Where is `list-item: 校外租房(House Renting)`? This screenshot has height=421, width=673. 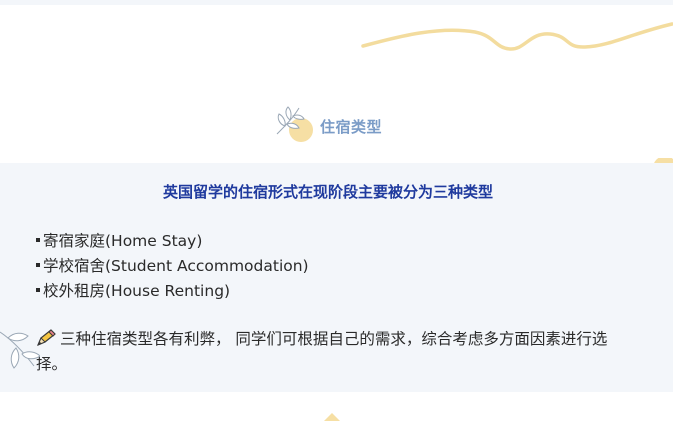
list-item: 校外租房(House Renting) is located at coordinates (172, 291).